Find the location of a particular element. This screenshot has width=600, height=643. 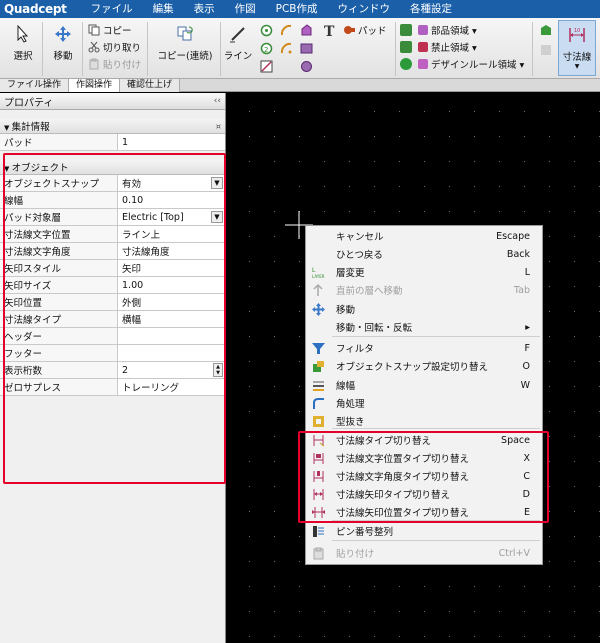

dimension-button: 10 寸法線 ▼ is located at coordinates (577, 48).